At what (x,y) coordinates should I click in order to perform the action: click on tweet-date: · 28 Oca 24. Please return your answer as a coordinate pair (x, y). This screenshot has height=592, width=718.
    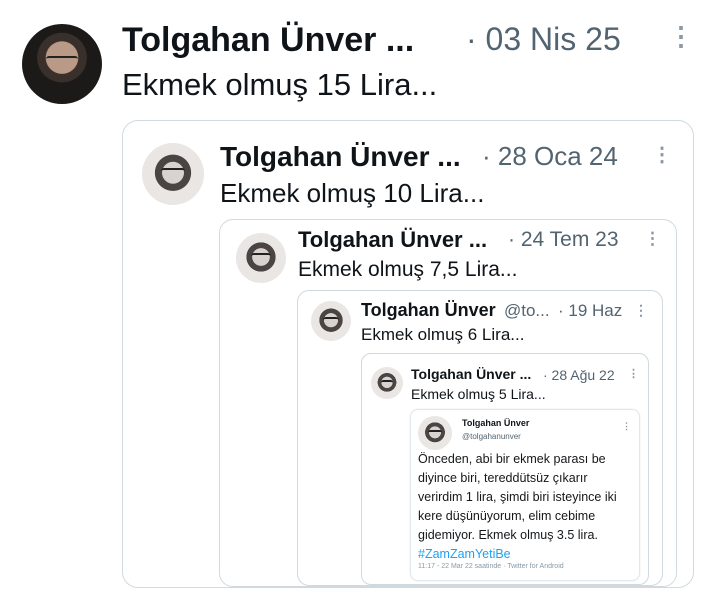
    Looking at the image, I should click on (550, 156).